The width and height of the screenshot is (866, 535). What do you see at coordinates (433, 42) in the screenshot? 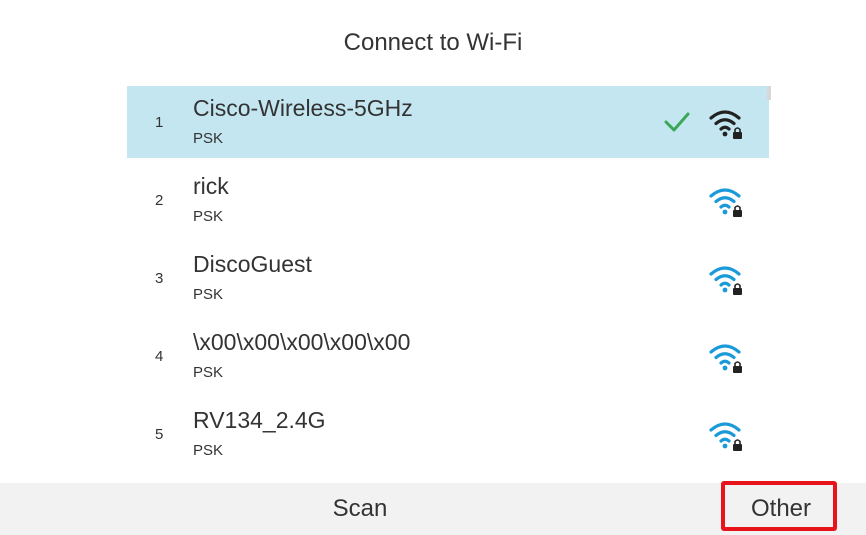
I see `screen-title: Connect to Wi-Fi` at bounding box center [433, 42].